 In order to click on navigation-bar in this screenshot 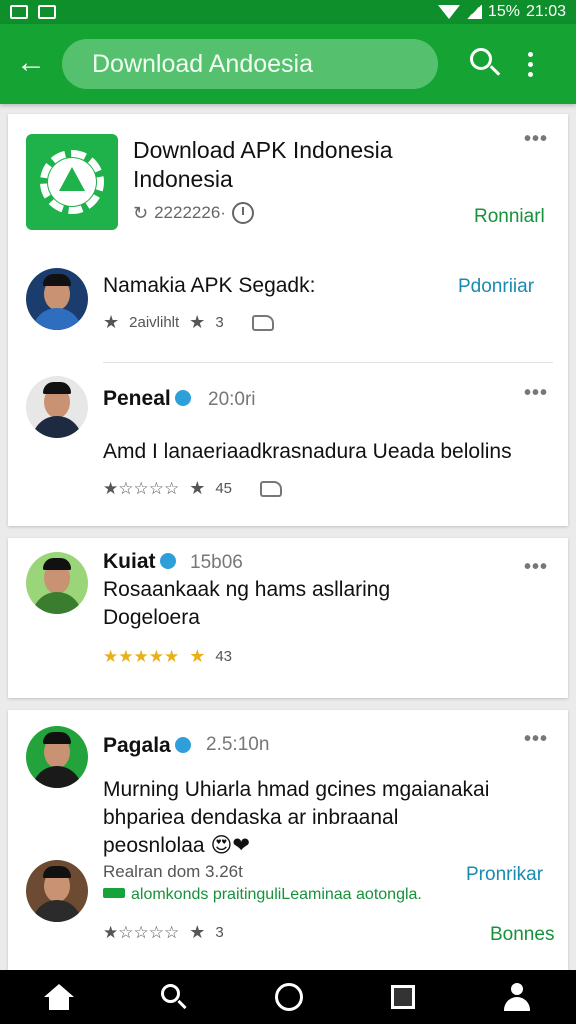, I will do `click(288, 997)`.